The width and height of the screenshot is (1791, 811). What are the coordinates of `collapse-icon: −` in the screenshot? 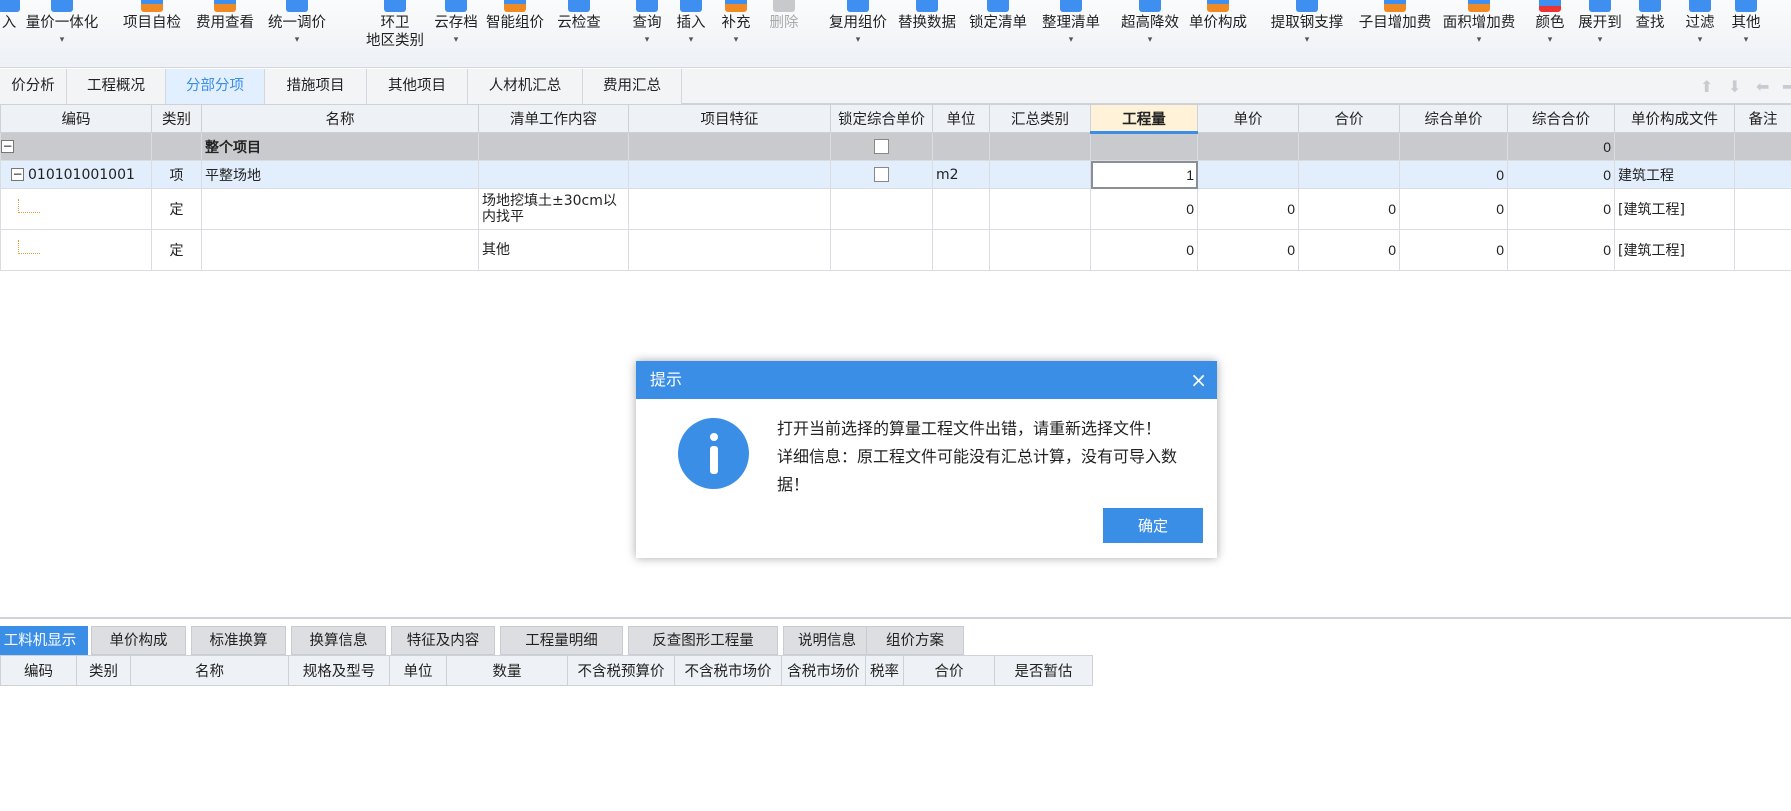 It's located at (7, 146).